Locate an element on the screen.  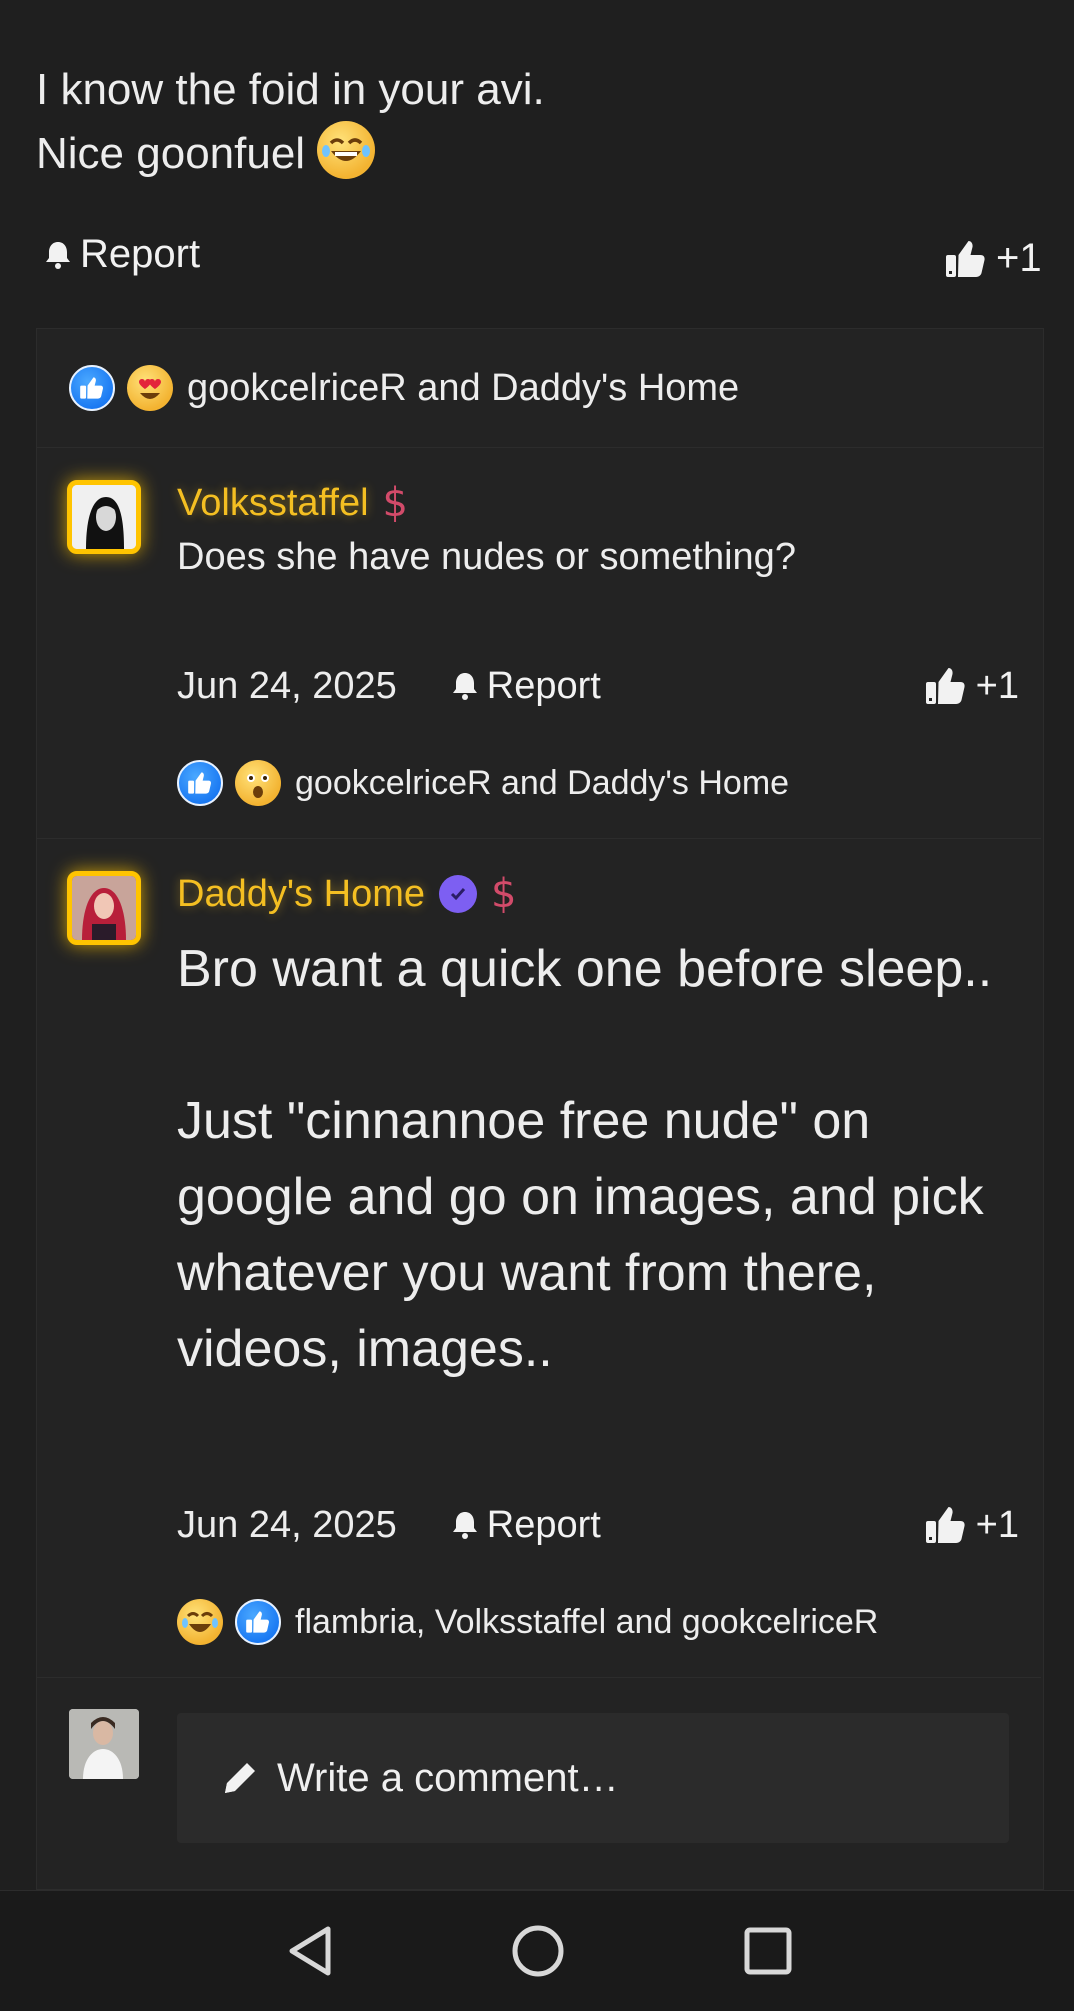
post-report-button: Report is located at coordinates (122, 254).